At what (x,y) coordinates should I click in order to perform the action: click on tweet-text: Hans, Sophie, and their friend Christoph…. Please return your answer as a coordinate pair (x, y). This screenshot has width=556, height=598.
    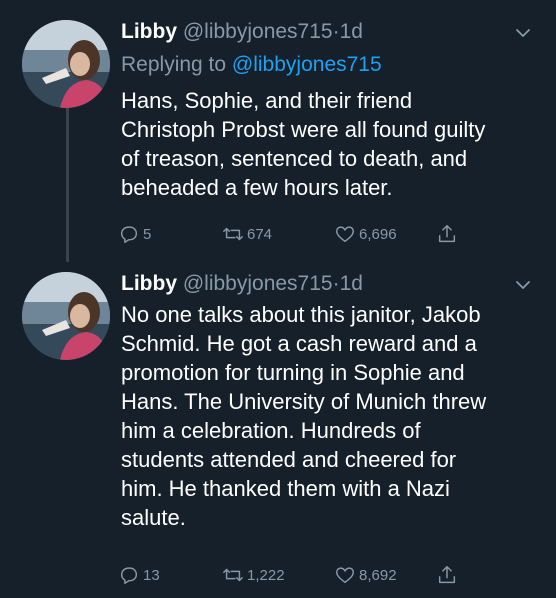
    Looking at the image, I should click on (303, 144).